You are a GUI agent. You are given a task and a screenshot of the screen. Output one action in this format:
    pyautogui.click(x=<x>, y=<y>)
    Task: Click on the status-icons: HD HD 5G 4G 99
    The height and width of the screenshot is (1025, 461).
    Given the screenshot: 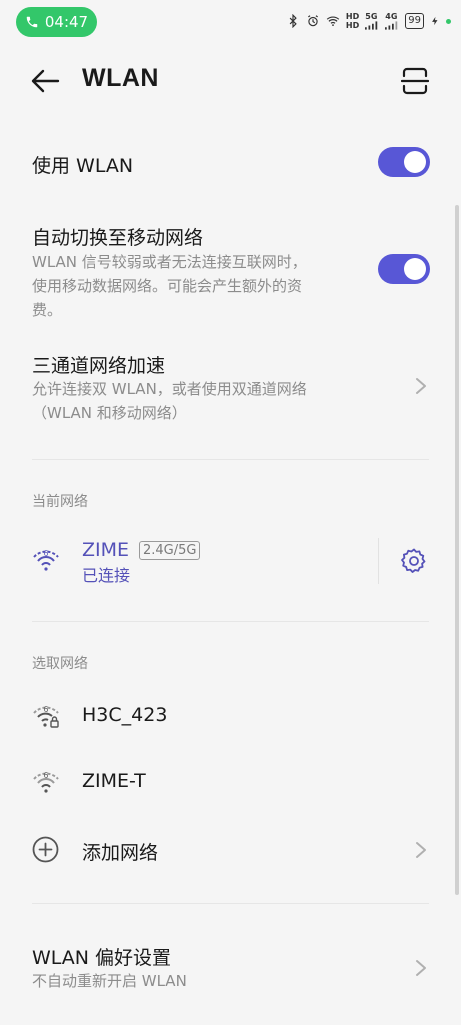 What is the action you would take?
    pyautogui.click(x=368, y=21)
    